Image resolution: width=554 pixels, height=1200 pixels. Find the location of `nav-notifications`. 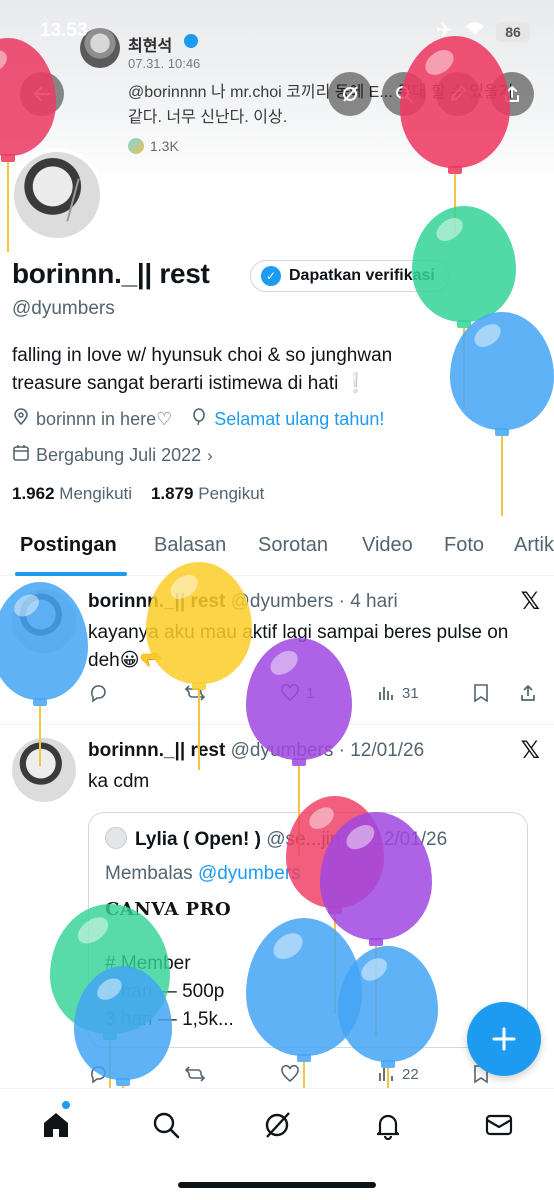

nav-notifications is located at coordinates (388, 1125).